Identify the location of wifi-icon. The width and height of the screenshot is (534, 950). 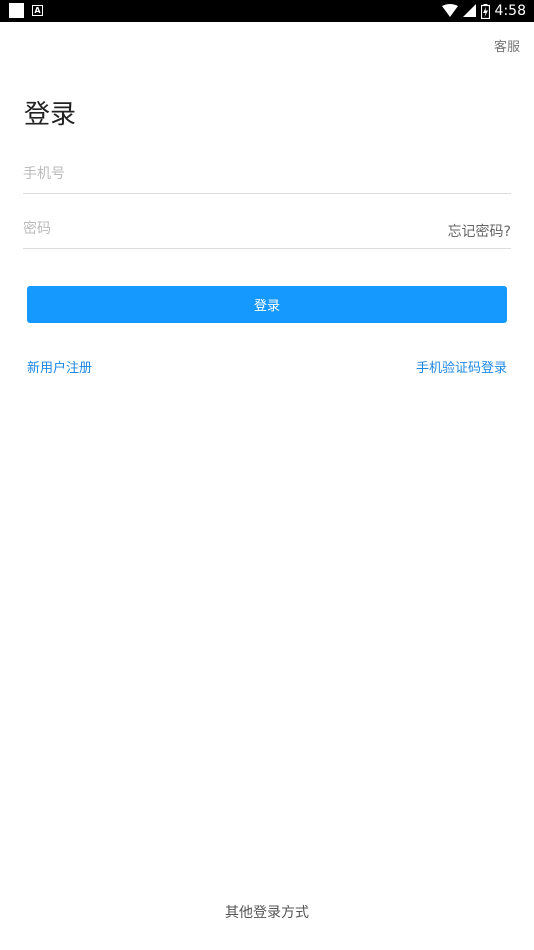
(449, 10).